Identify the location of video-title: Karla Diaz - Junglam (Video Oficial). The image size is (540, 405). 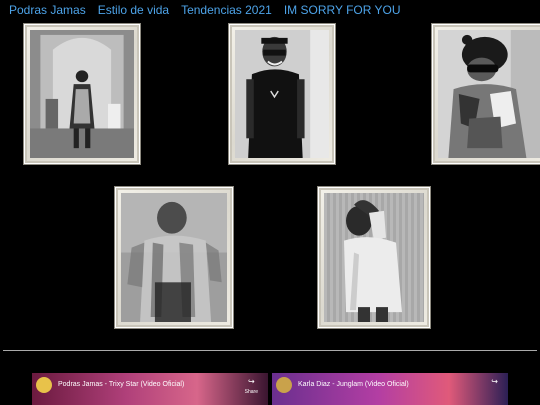
(353, 384).